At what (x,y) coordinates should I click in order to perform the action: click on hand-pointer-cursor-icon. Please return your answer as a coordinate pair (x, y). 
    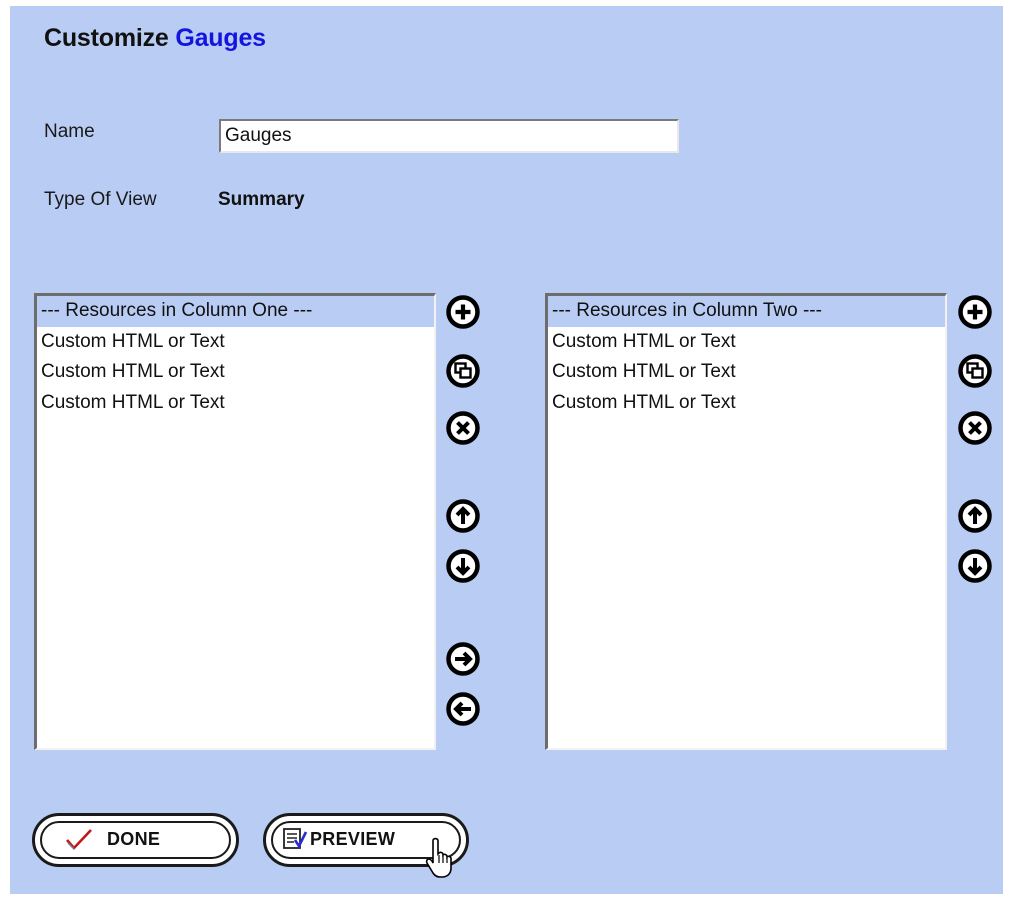
    Looking at the image, I should click on (442, 858).